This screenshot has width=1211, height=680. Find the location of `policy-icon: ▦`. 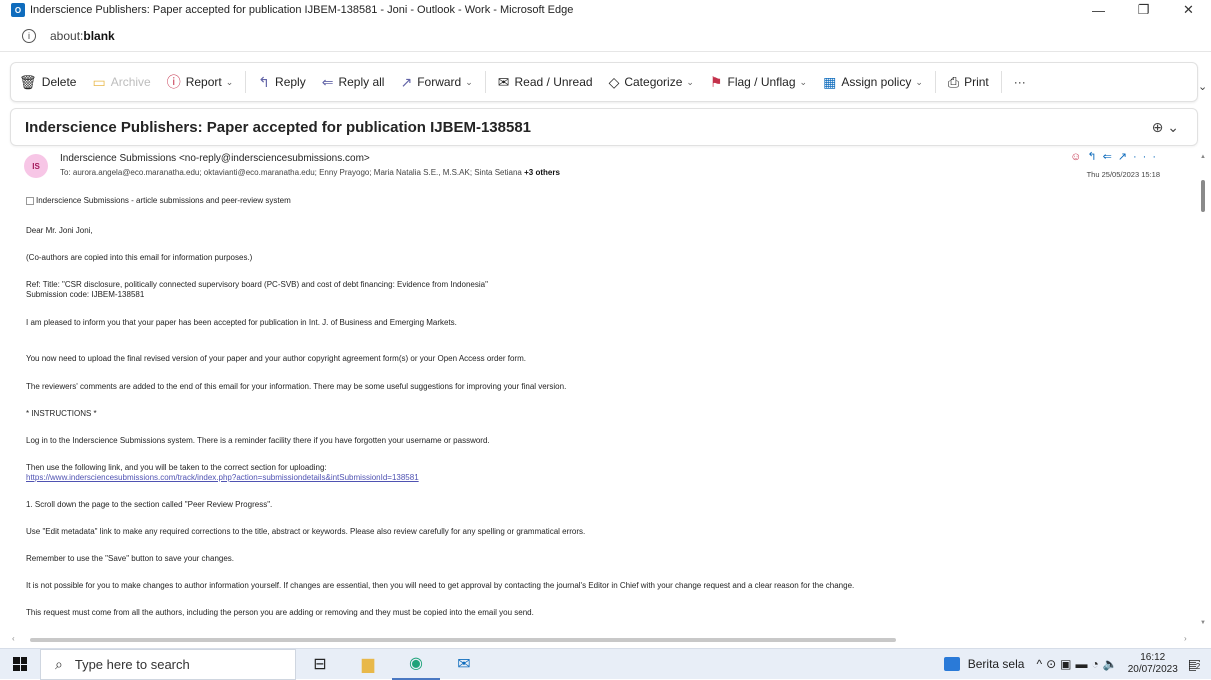

policy-icon: ▦ is located at coordinates (830, 81).